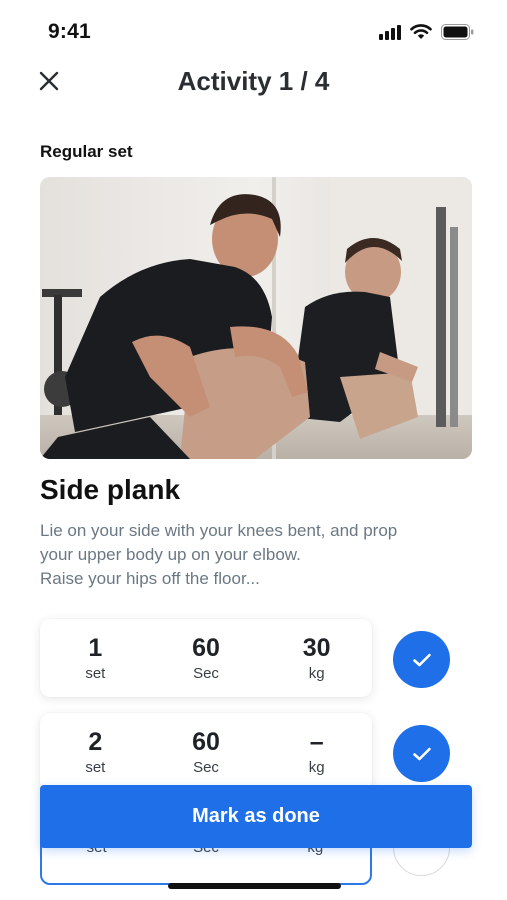 Image resolution: width=507 pixels, height=900 pixels. I want to click on weight-cell: 30 kg, so click(316, 658).